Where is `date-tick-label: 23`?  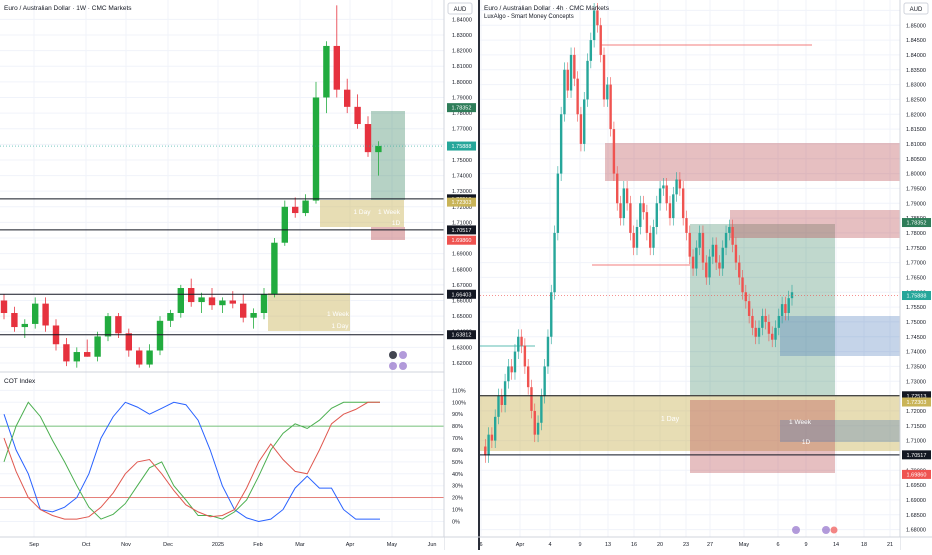
date-tick-label: 23 is located at coordinates (686, 545).